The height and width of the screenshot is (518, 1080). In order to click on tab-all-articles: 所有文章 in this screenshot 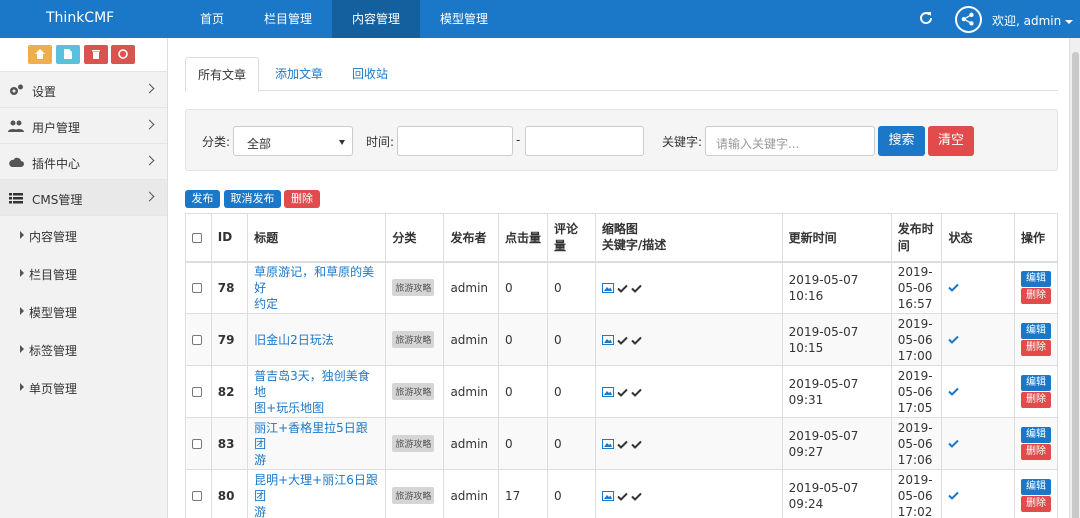, I will do `click(222, 74)`.